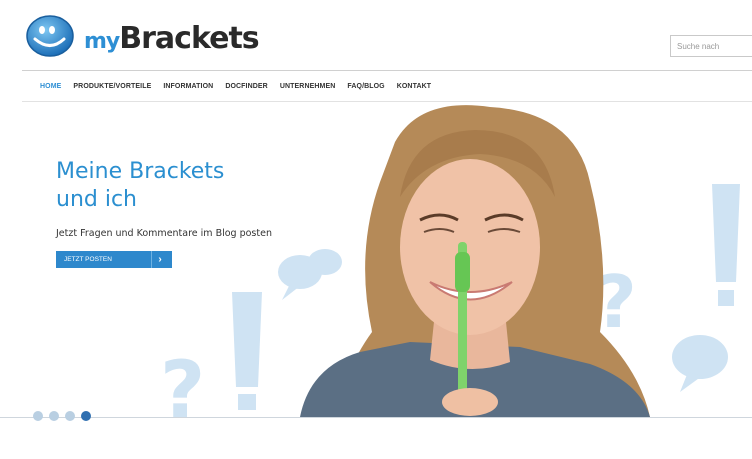 Image resolution: width=752 pixels, height=459 pixels. What do you see at coordinates (376, 417) in the screenshot?
I see `slider-track` at bounding box center [376, 417].